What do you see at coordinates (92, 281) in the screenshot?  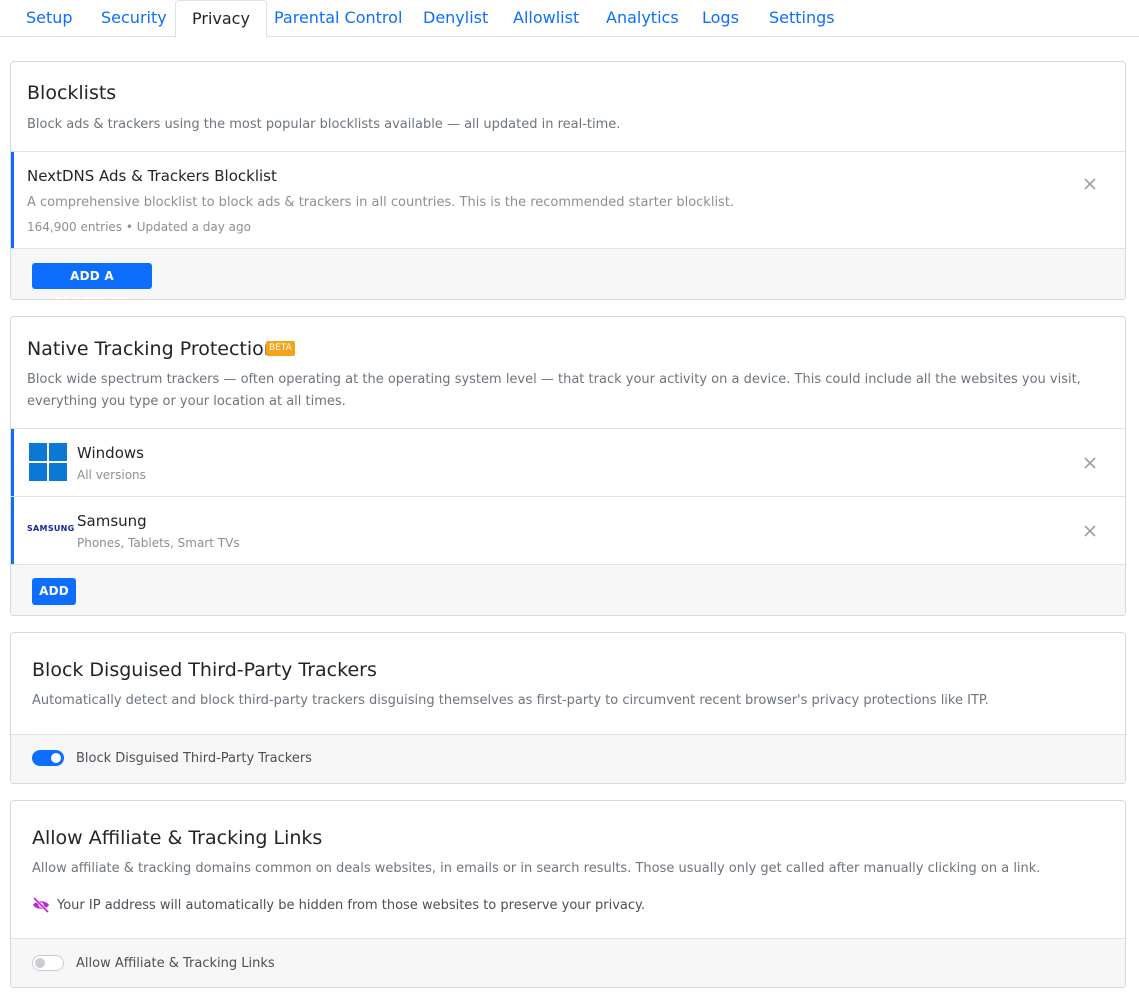 I see `add-blocklist-button: ADD A BLOCKLIST` at bounding box center [92, 281].